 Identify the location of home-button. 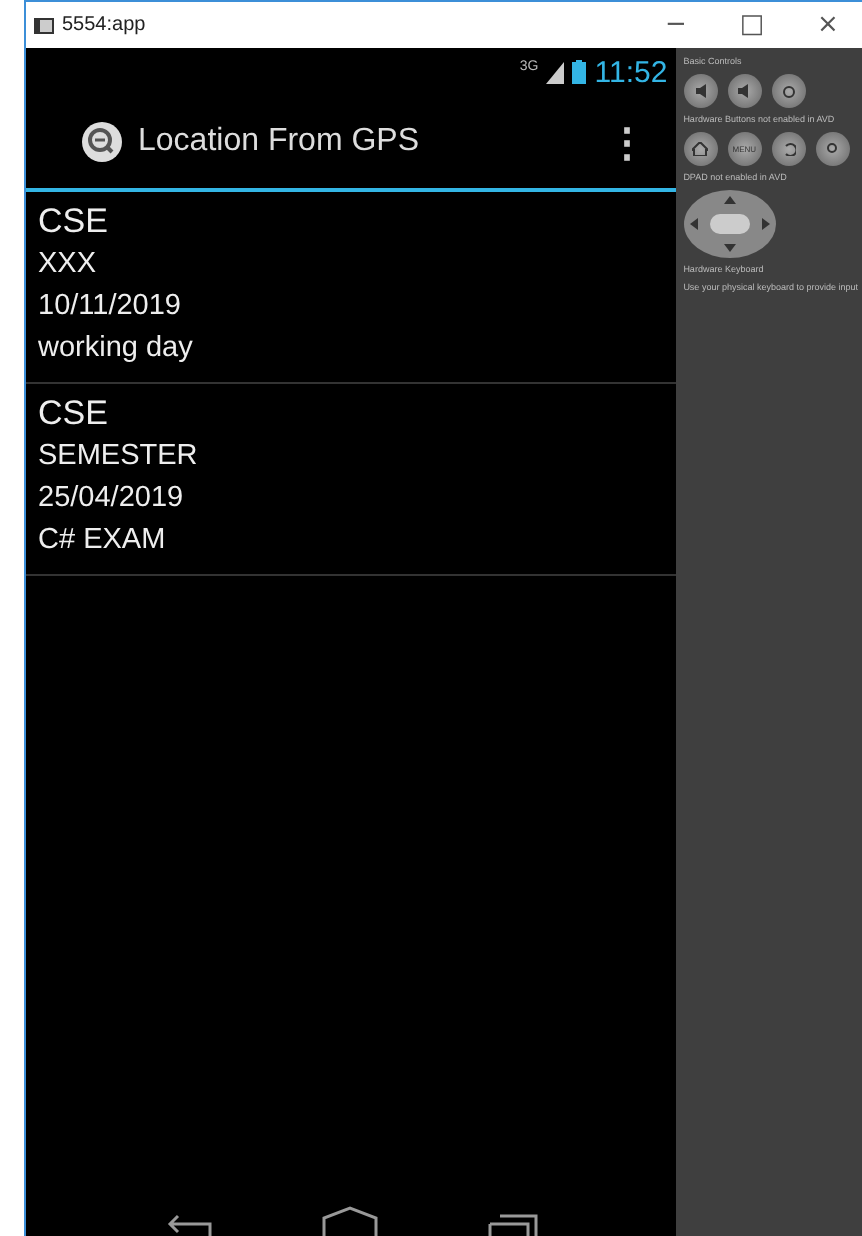
(700, 149).